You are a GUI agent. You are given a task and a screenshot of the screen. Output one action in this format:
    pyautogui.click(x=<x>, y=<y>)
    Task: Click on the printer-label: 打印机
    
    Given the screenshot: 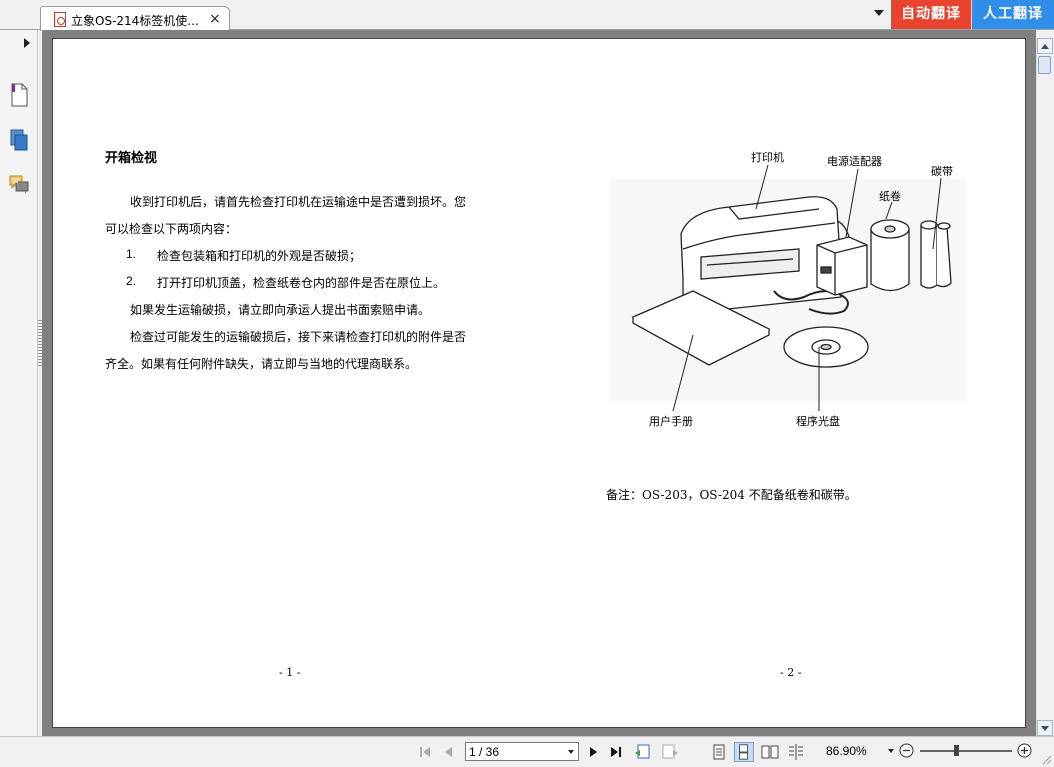 What is the action you would take?
    pyautogui.click(x=767, y=157)
    